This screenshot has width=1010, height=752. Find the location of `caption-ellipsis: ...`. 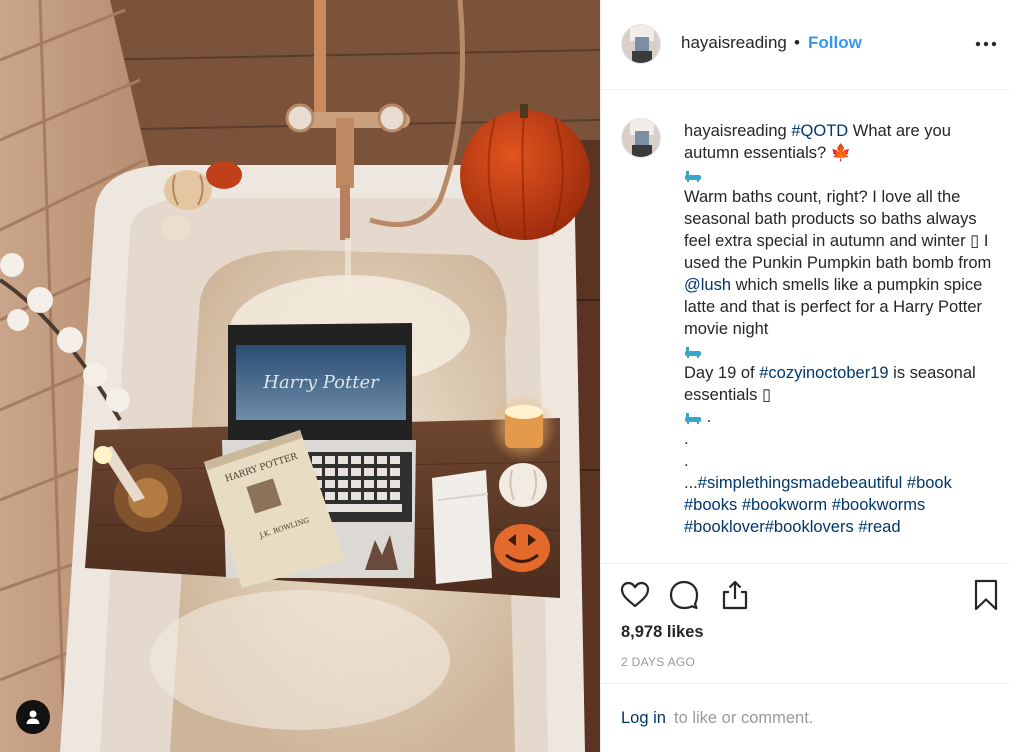

caption-ellipsis: ... is located at coordinates (691, 483).